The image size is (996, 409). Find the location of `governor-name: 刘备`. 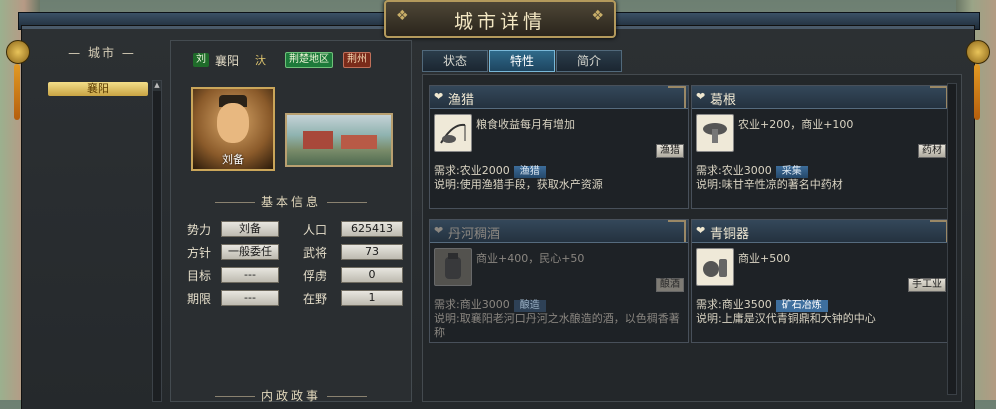

governor-name: 刘备 is located at coordinates (233, 159).